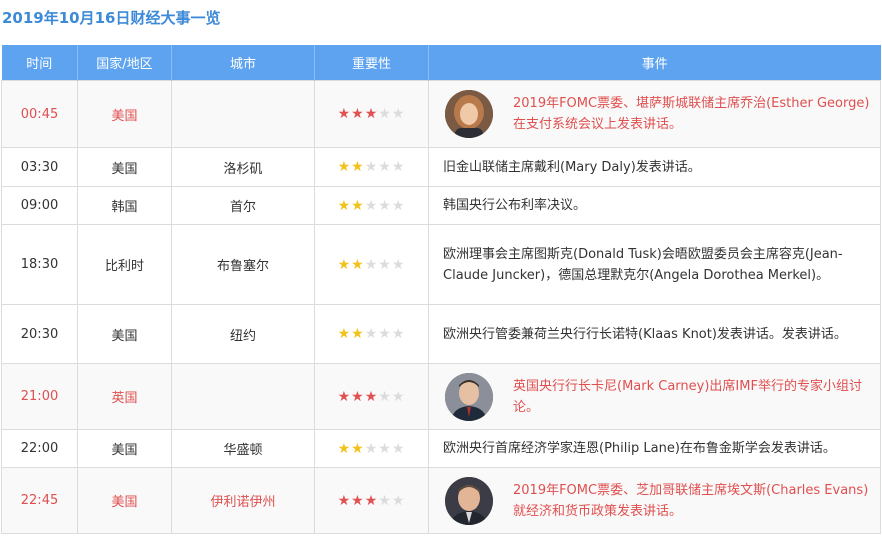 The height and width of the screenshot is (536, 882). I want to click on city-cell: 纽约, so click(243, 334).